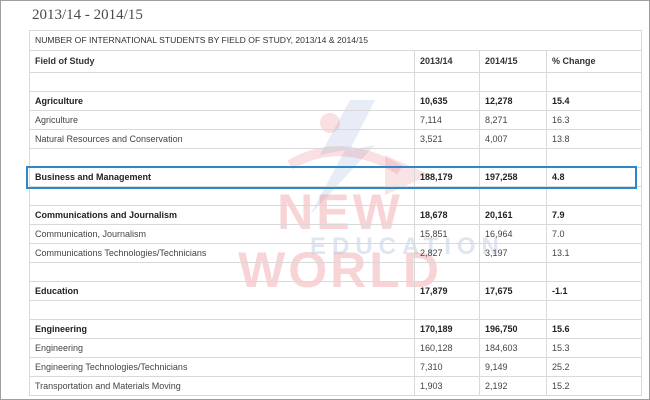 This screenshot has height=400, width=650. Describe the element at coordinates (513, 329) in the screenshot. I see `value-2014-15-cell: 196,750` at that location.